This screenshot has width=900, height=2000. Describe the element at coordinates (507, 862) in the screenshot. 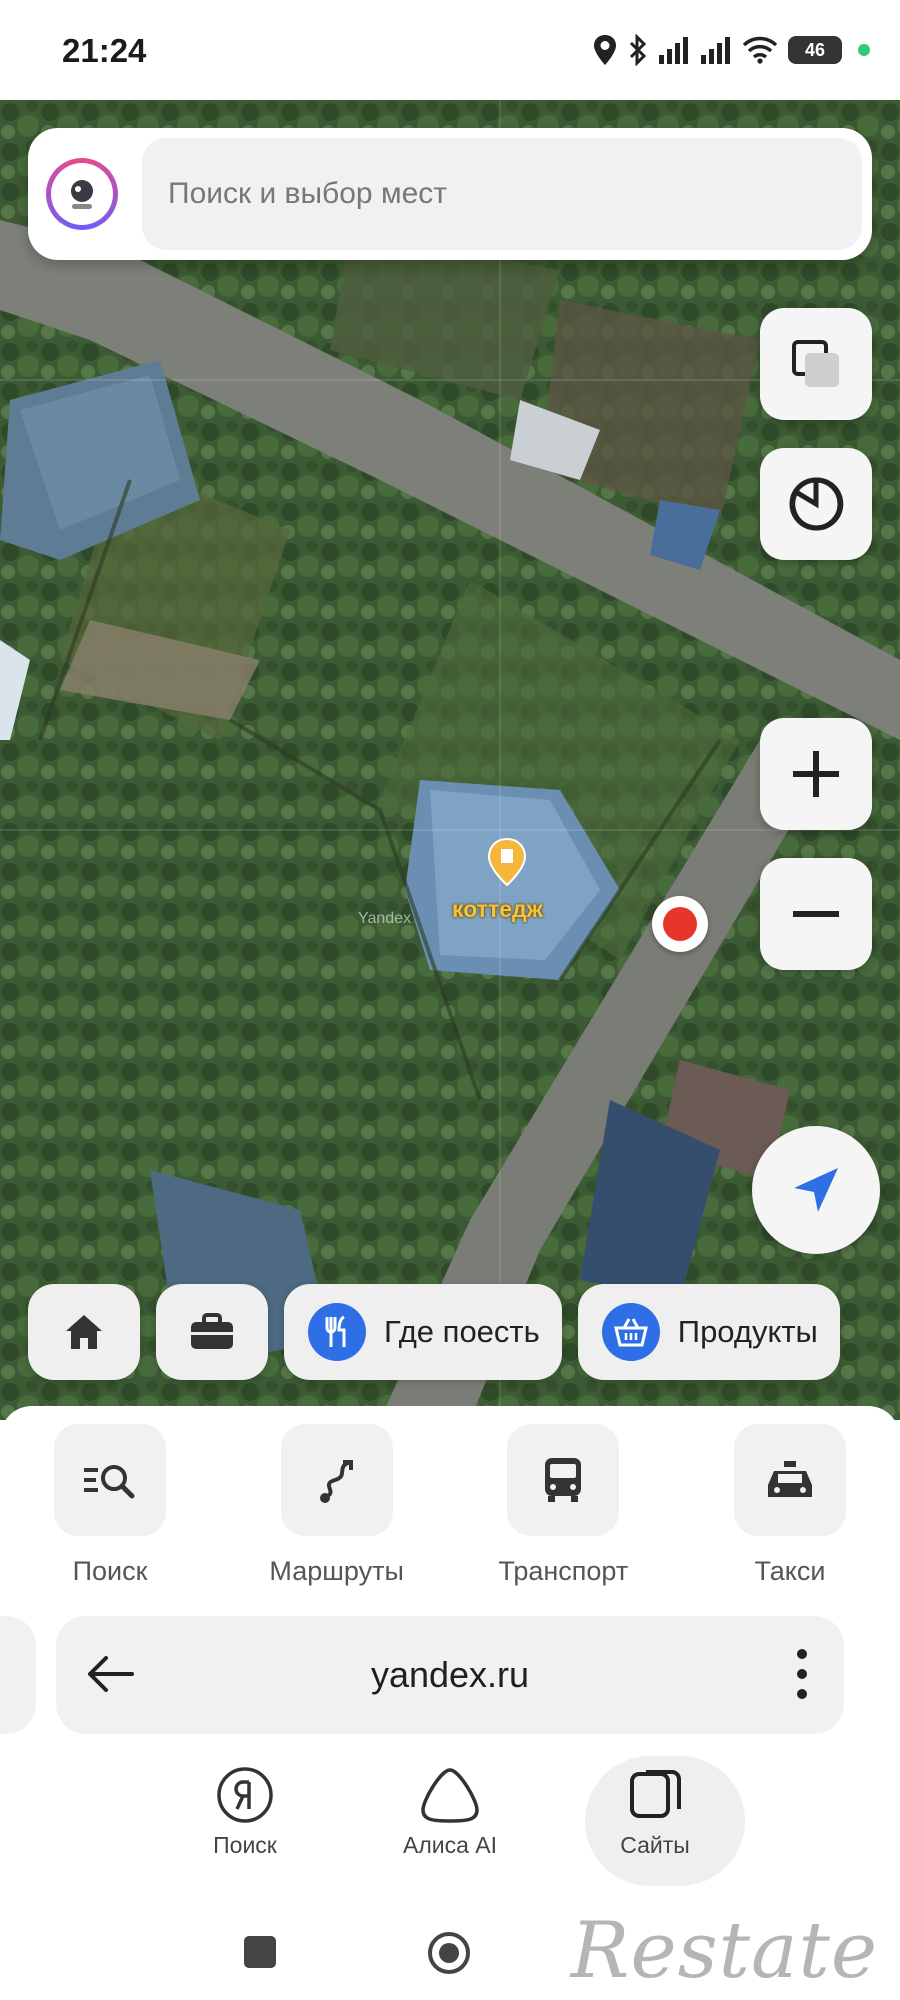

I see `poi-pin-icon` at that location.